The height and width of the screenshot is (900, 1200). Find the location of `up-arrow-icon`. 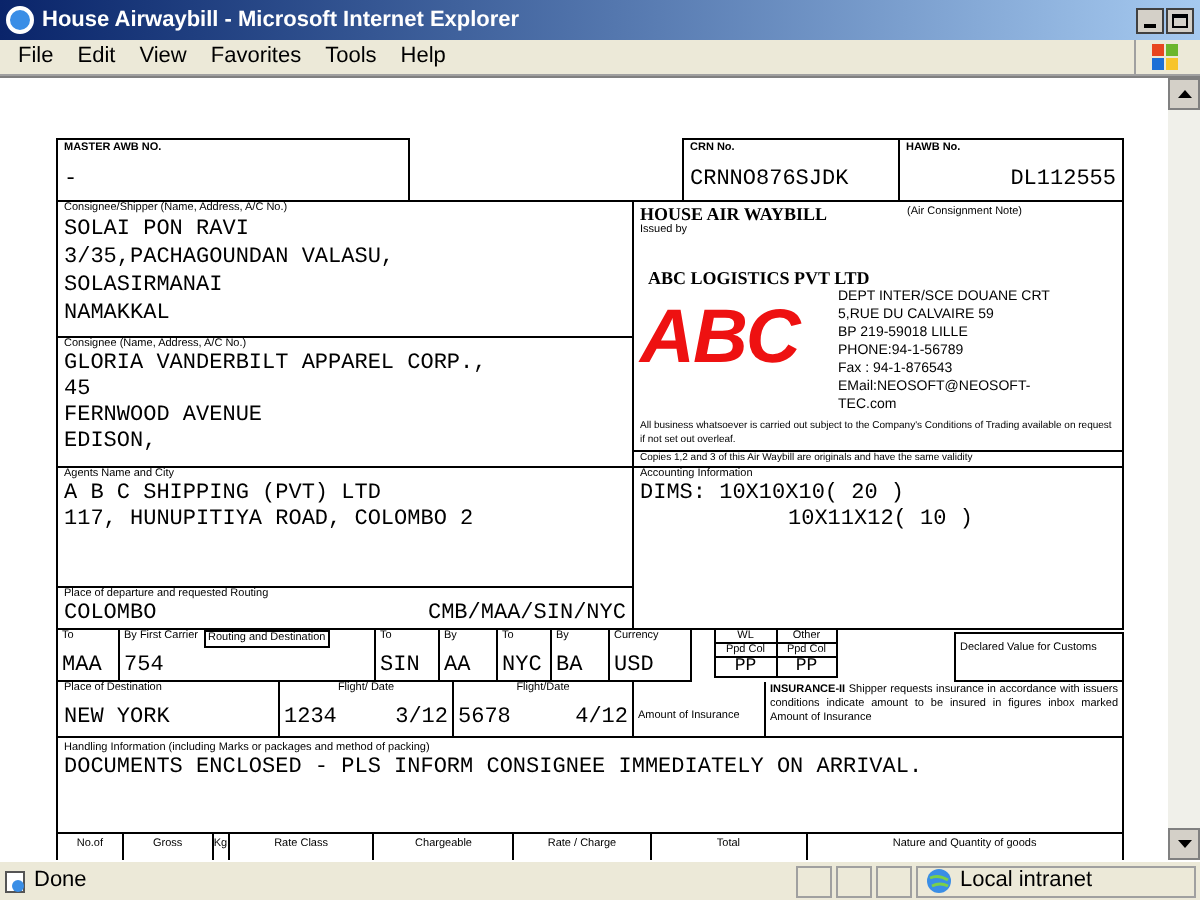

up-arrow-icon is located at coordinates (1184, 94).